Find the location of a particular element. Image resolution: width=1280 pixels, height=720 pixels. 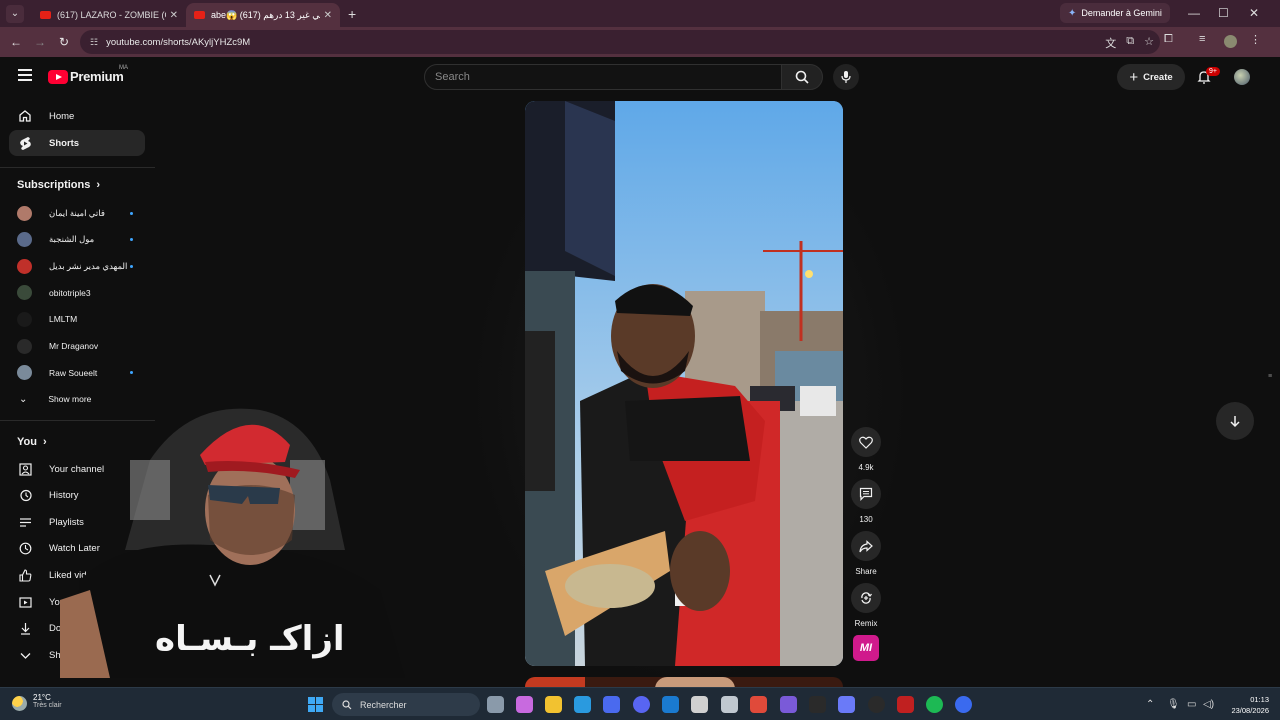

heart-action: 4.9k is located at coordinates (866, 449).